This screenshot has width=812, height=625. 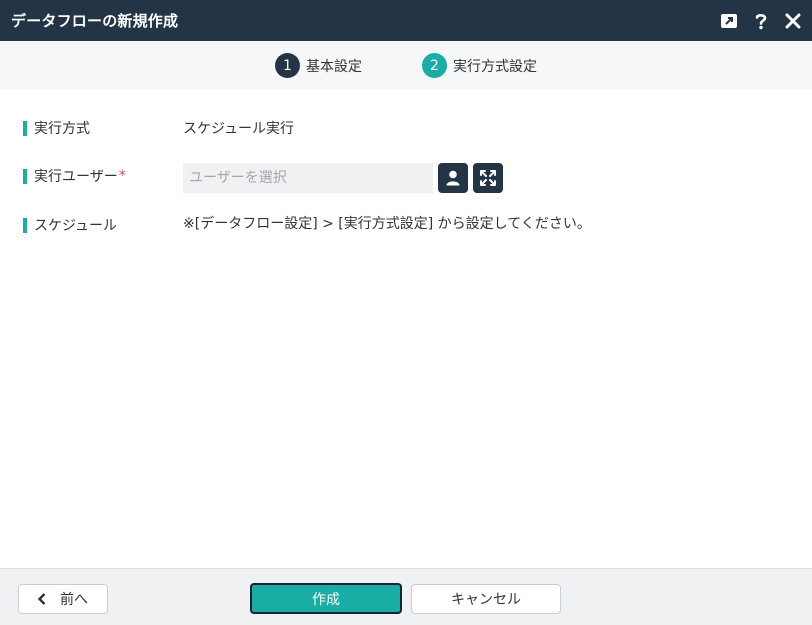 I want to click on step-indicator: 1 基本設定 2 実行方式設定, so click(x=406, y=65).